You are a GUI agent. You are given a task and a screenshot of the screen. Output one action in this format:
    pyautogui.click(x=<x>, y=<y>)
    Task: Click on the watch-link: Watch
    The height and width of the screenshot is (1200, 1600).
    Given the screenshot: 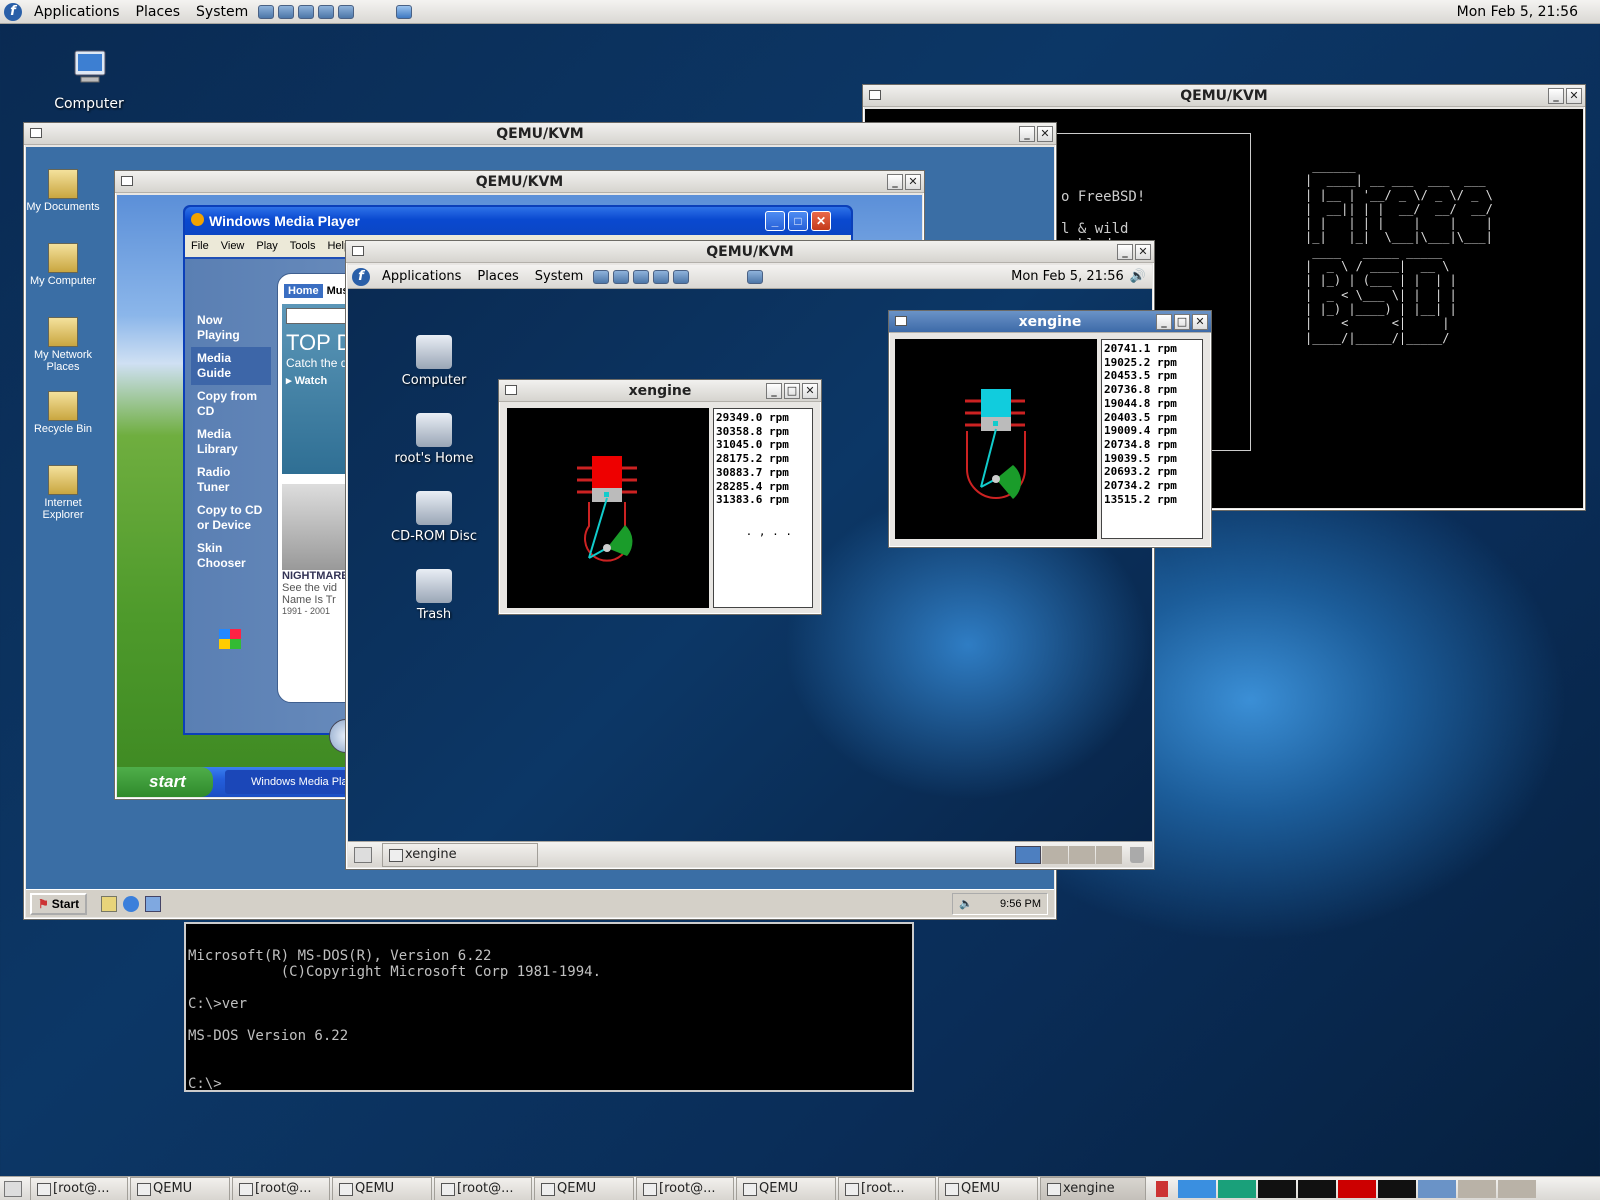 What is the action you would take?
    pyautogui.click(x=311, y=381)
    